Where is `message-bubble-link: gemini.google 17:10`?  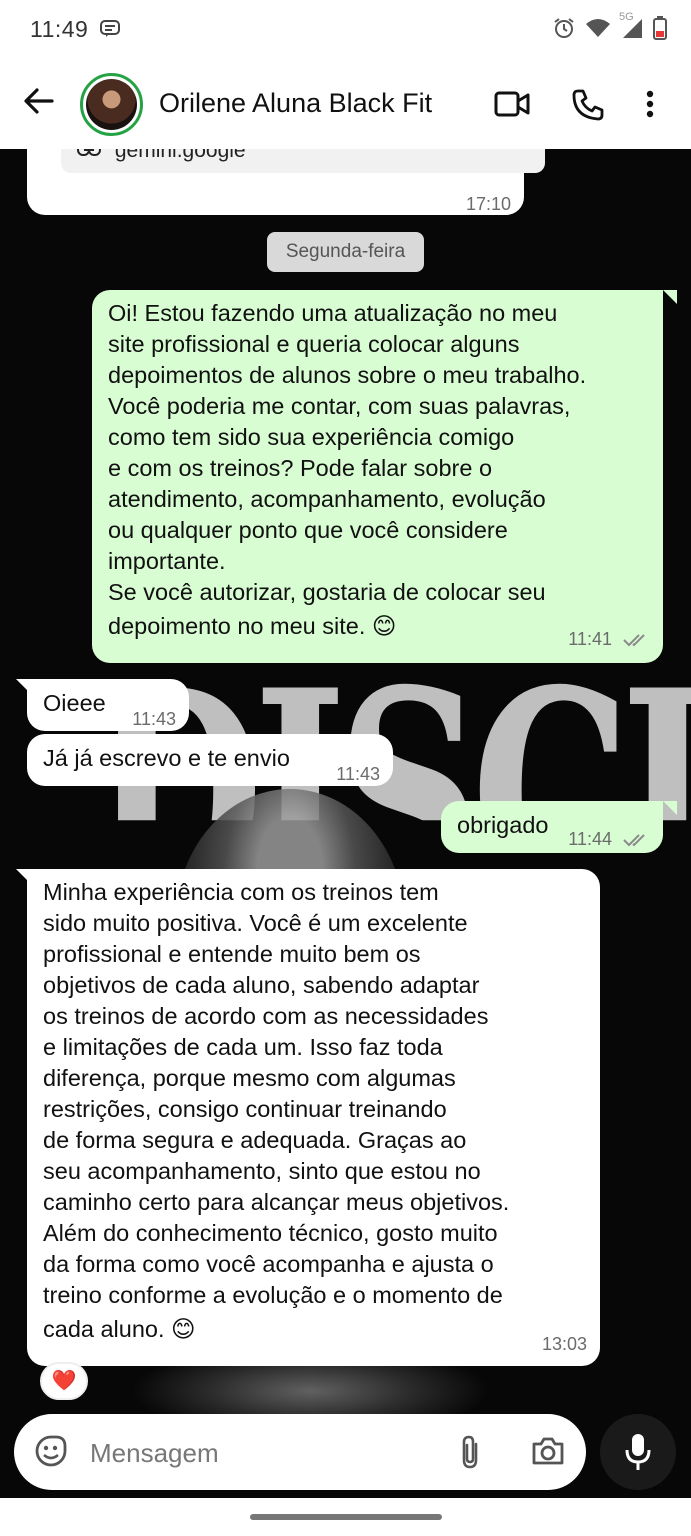 message-bubble-link: gemini.google 17:10 is located at coordinates (286, 182).